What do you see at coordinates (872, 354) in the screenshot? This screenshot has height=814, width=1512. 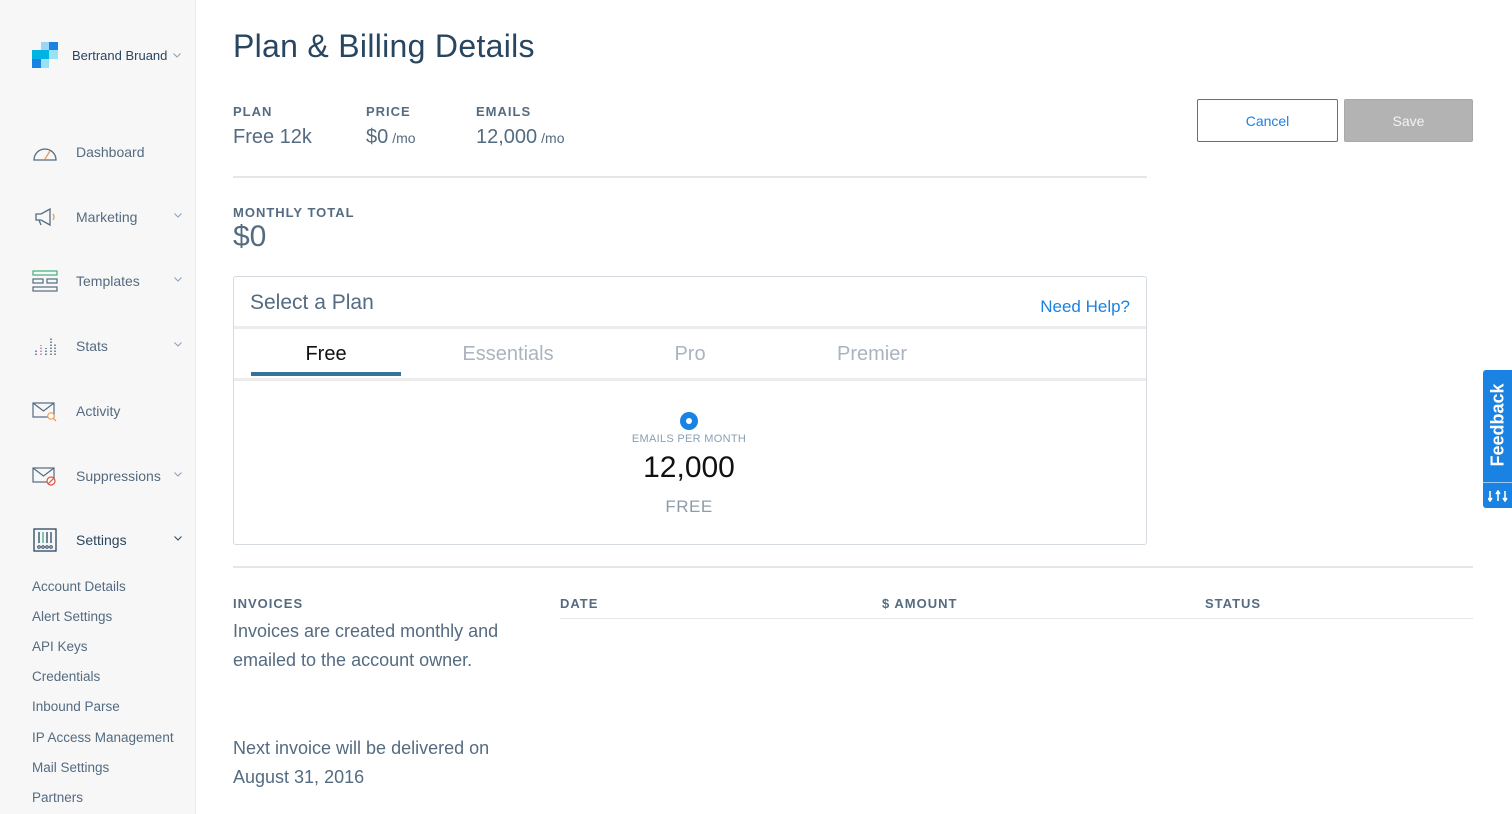 I see `tab-premier: Premier` at bounding box center [872, 354].